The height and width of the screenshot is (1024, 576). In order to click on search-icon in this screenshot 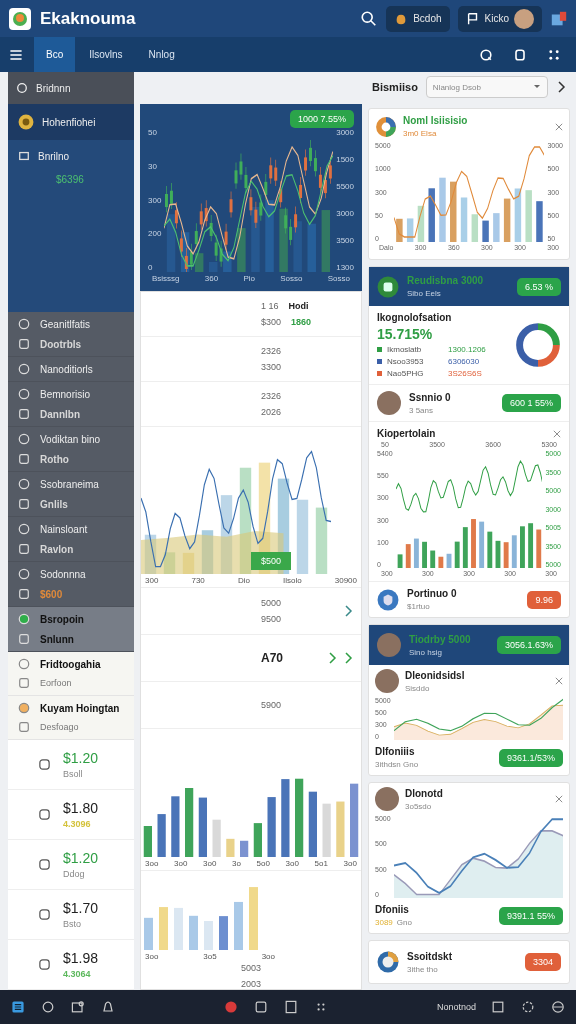, I will do `click(369, 18)`.